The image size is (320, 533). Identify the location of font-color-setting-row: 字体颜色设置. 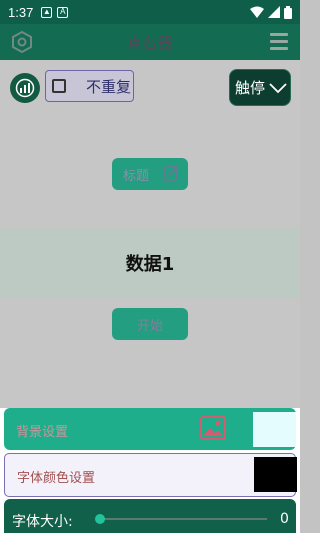
(150, 475).